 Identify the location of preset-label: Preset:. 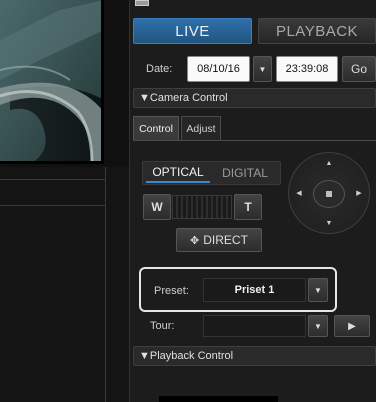
(171, 291).